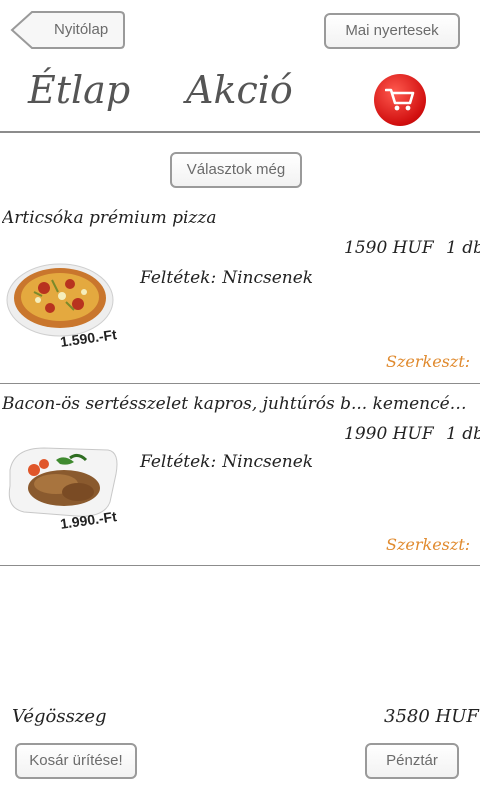 The width and height of the screenshot is (480, 800). What do you see at coordinates (392, 31) in the screenshot?
I see `todays-winners-button: Mai nyertesek` at bounding box center [392, 31].